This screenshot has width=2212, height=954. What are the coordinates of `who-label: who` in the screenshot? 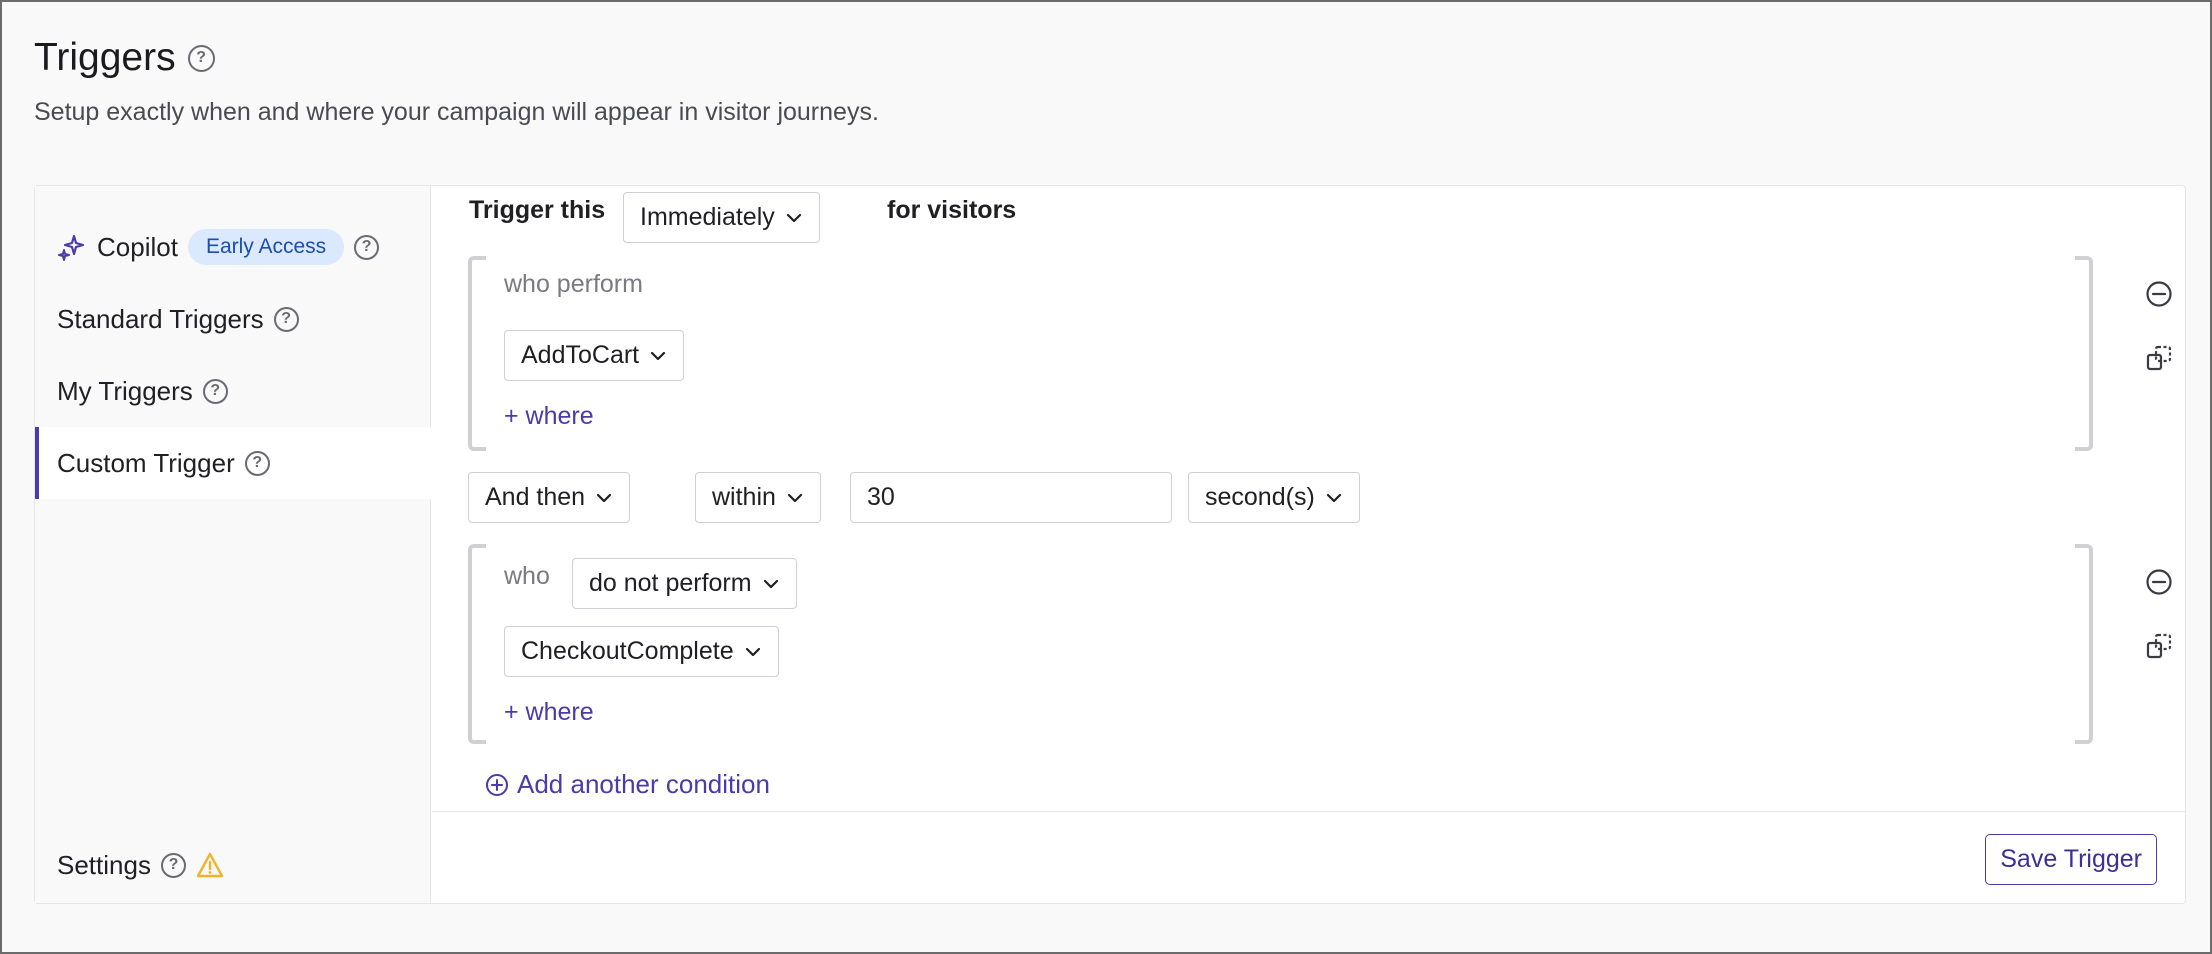 It's located at (527, 576).